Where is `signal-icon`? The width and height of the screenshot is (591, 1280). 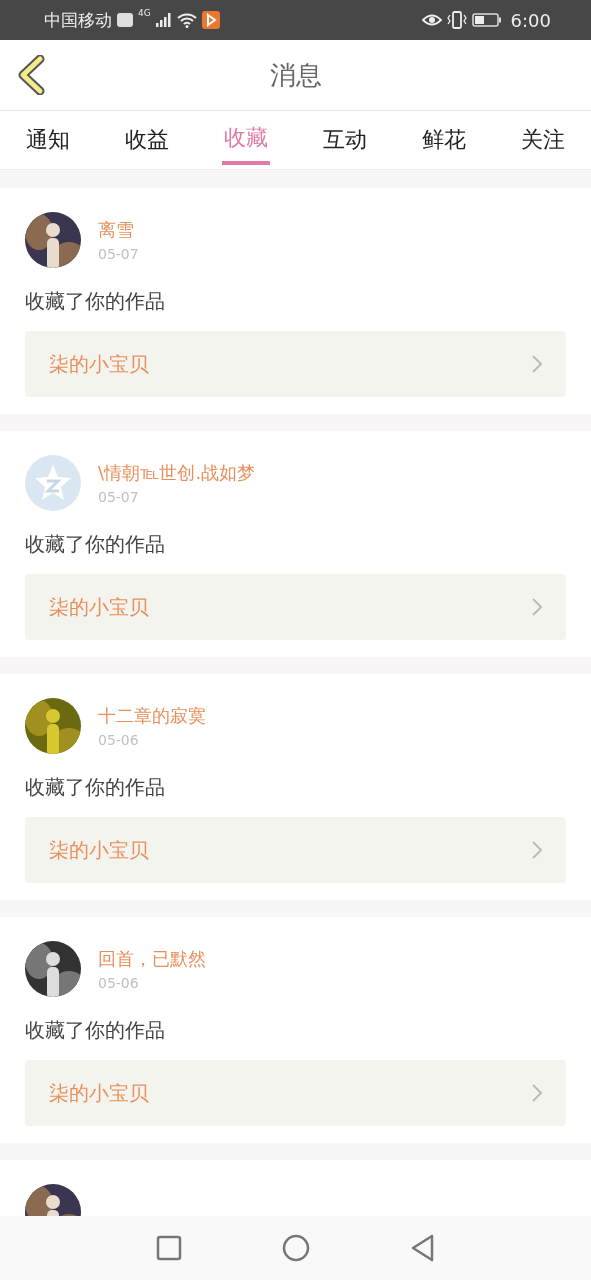 signal-icon is located at coordinates (163, 20).